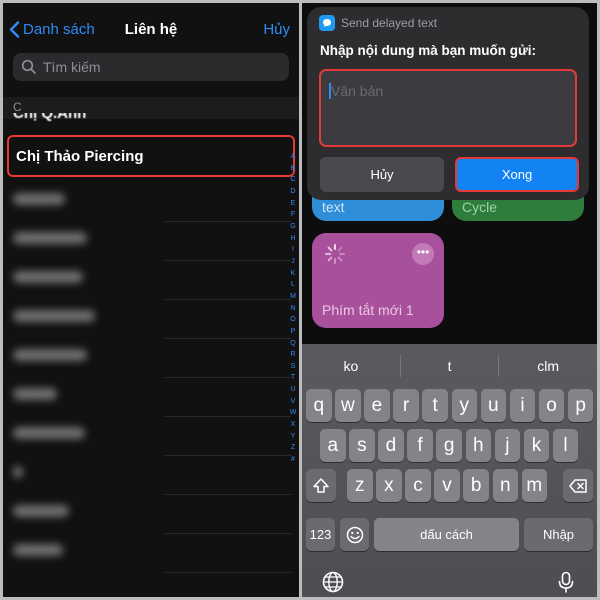 Image resolution: width=600 pixels, height=600 pixels. What do you see at coordinates (293, 204) in the screenshot?
I see `index-letter: E` at bounding box center [293, 204].